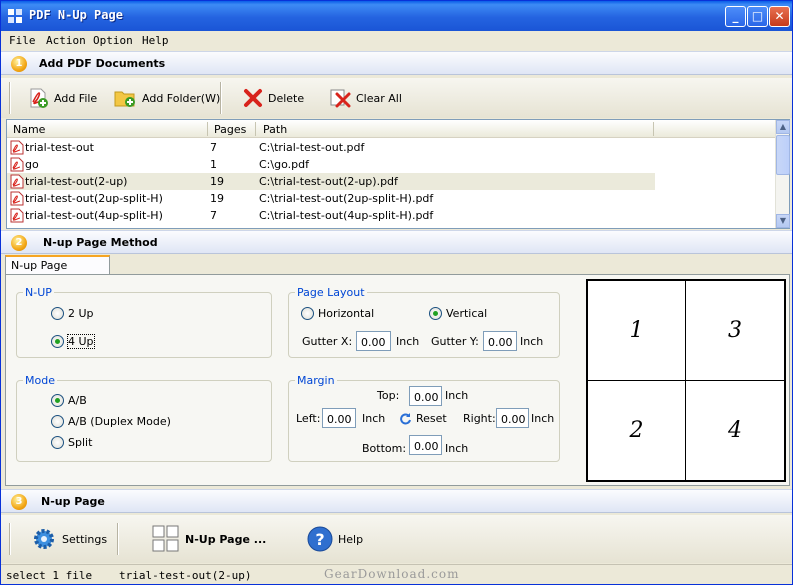 Image resolution: width=793 pixels, height=585 pixels. I want to click on file-list-scrollbar: ▲ ▼, so click(782, 174).